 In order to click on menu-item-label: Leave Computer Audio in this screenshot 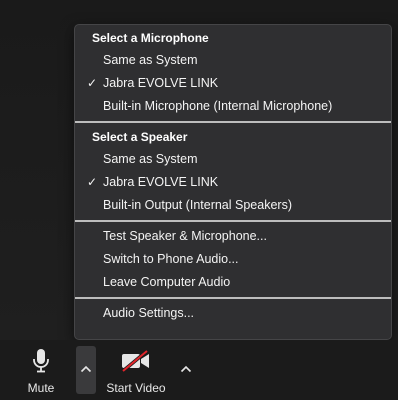, I will do `click(167, 282)`.